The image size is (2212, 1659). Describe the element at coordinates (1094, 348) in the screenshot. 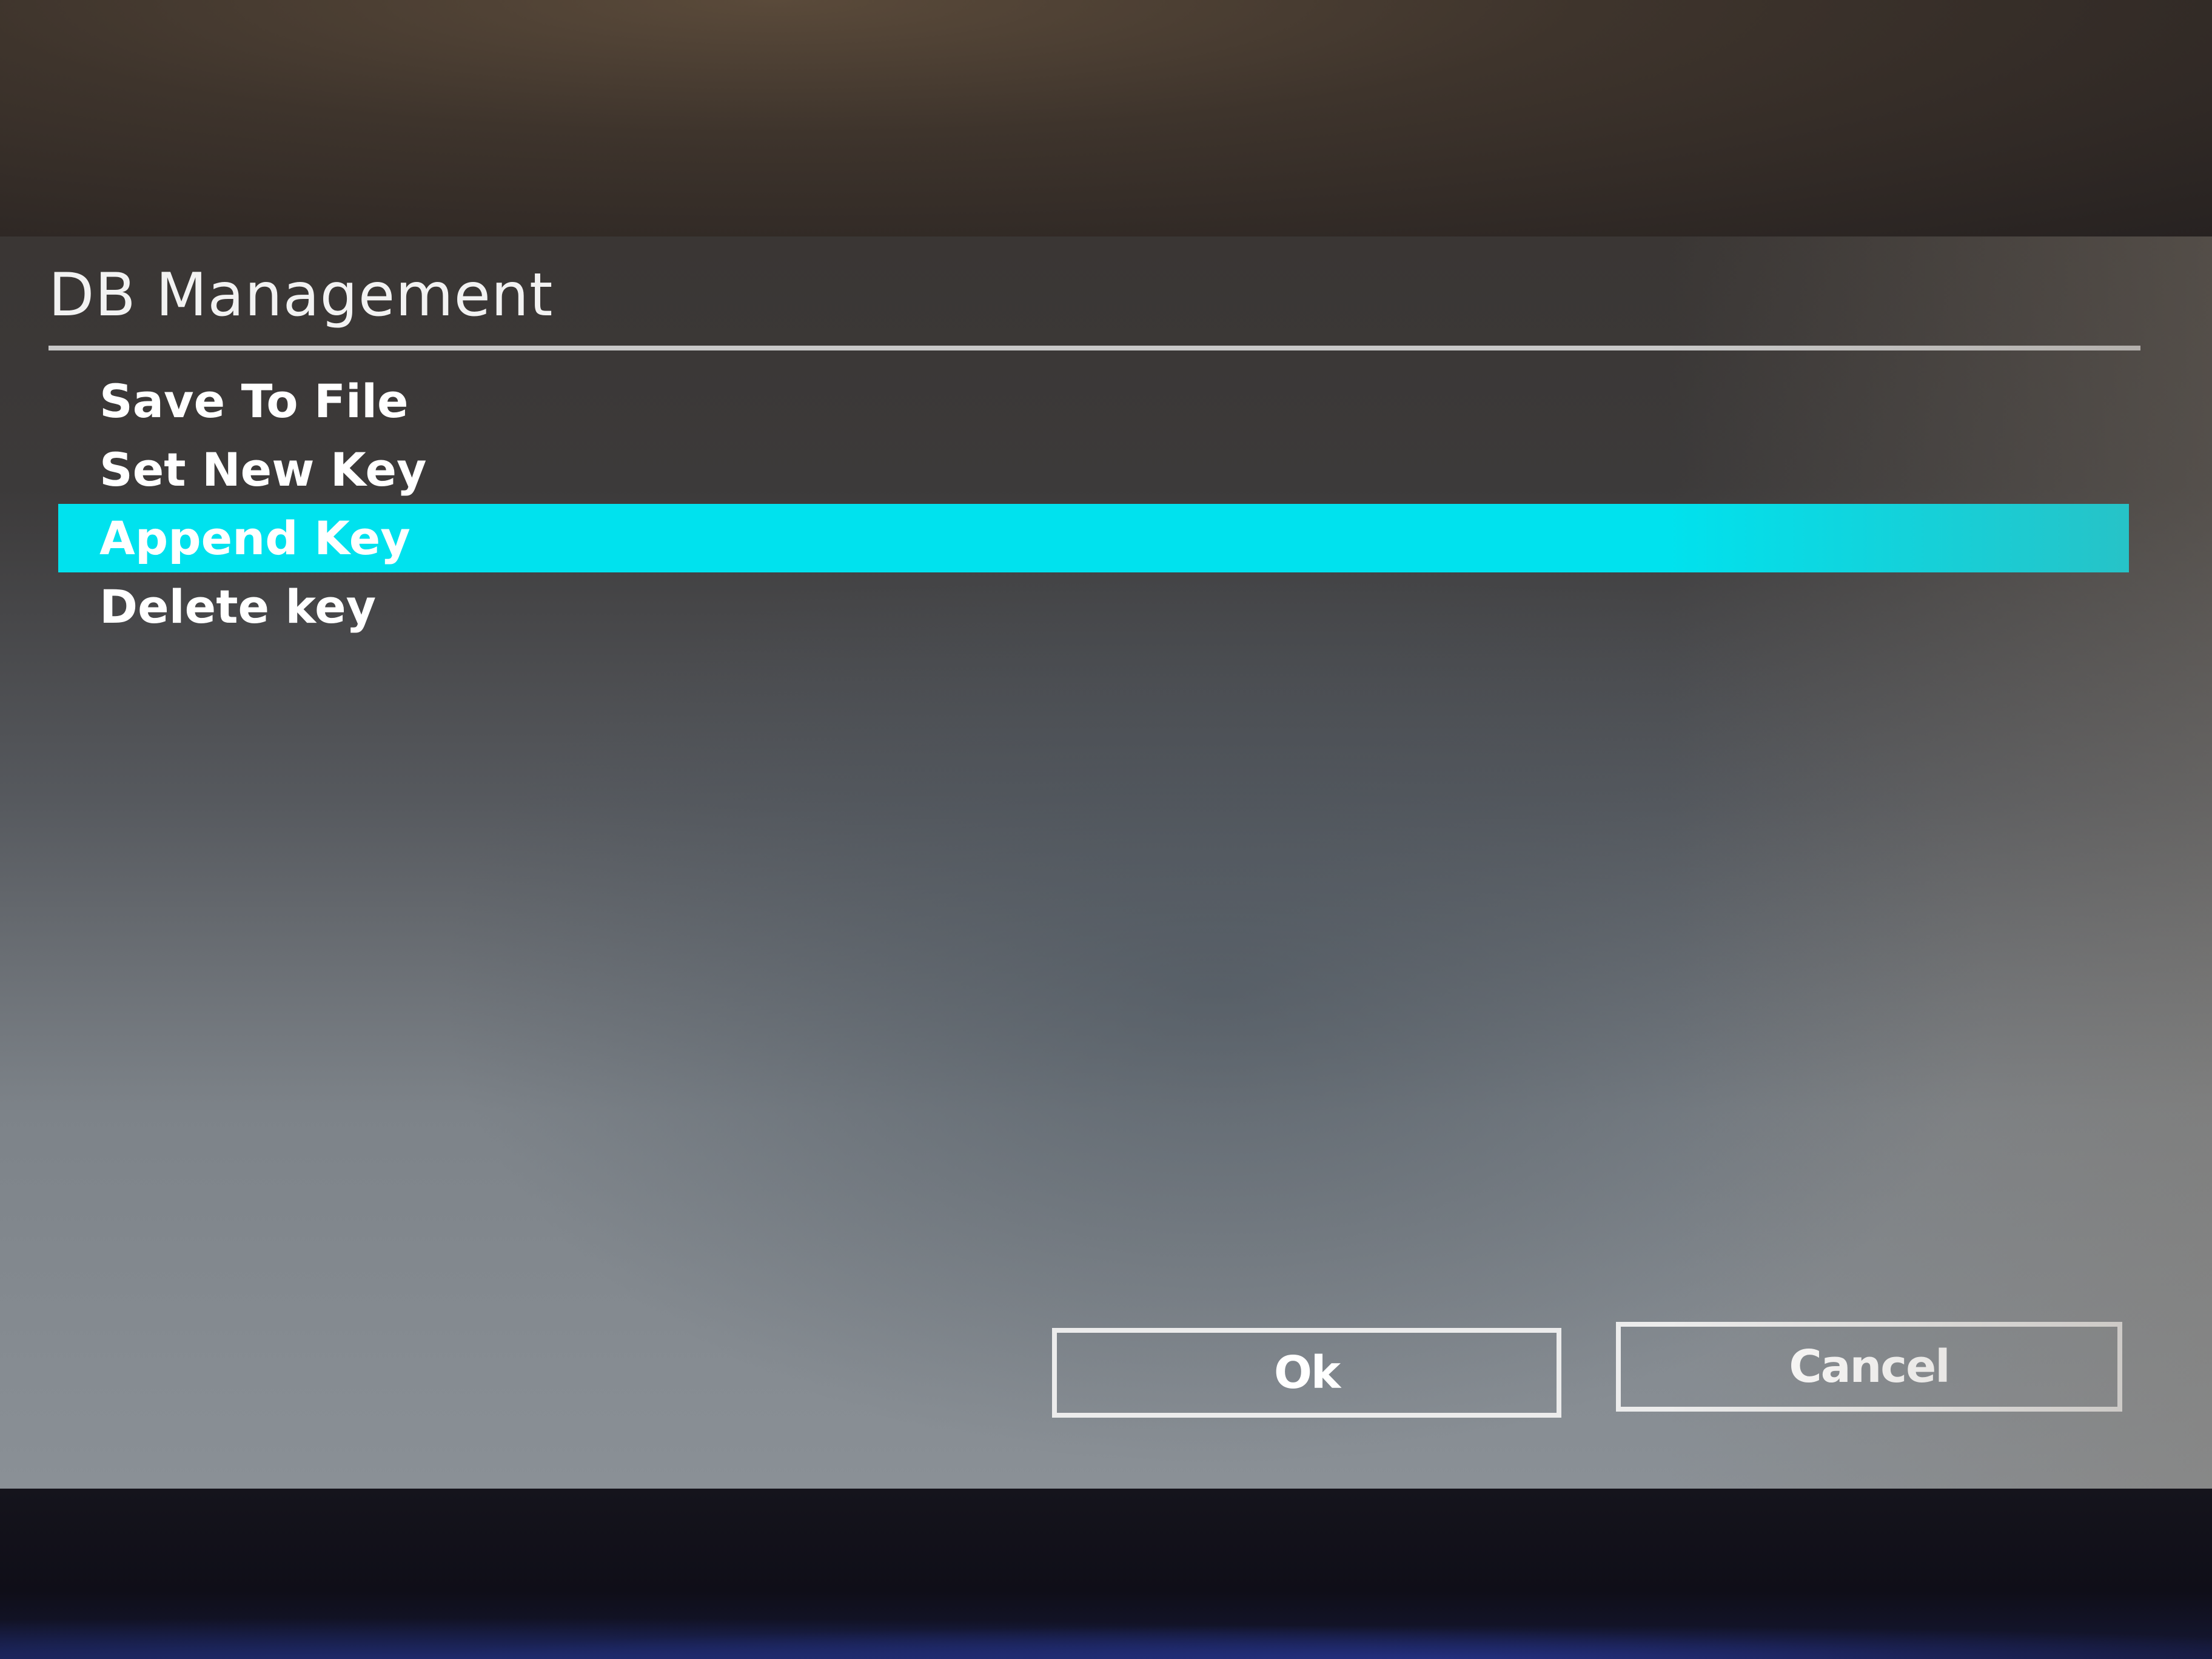

I see `title-divider` at that location.